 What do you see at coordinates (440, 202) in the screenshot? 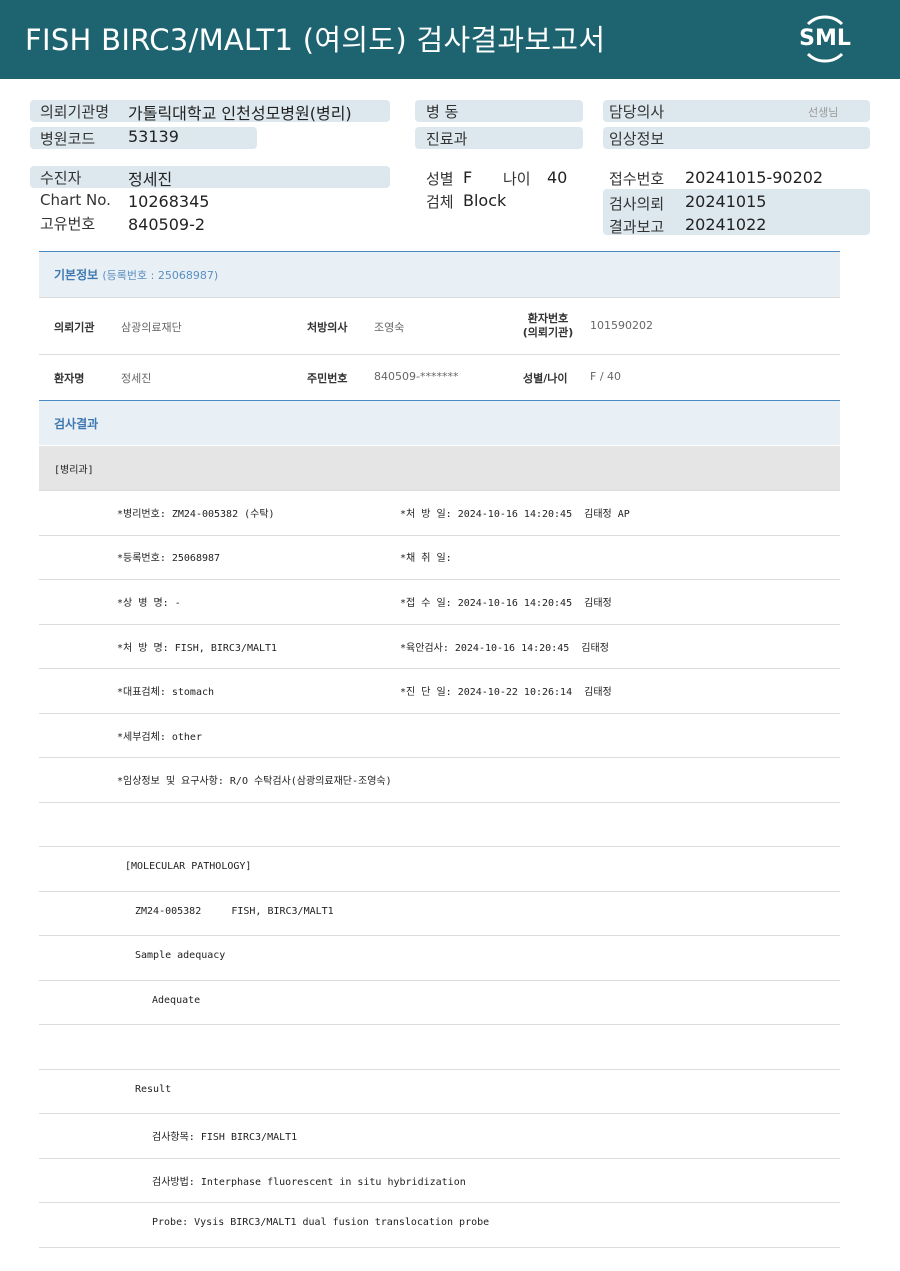
I see `specimen-label: 검체` at bounding box center [440, 202].